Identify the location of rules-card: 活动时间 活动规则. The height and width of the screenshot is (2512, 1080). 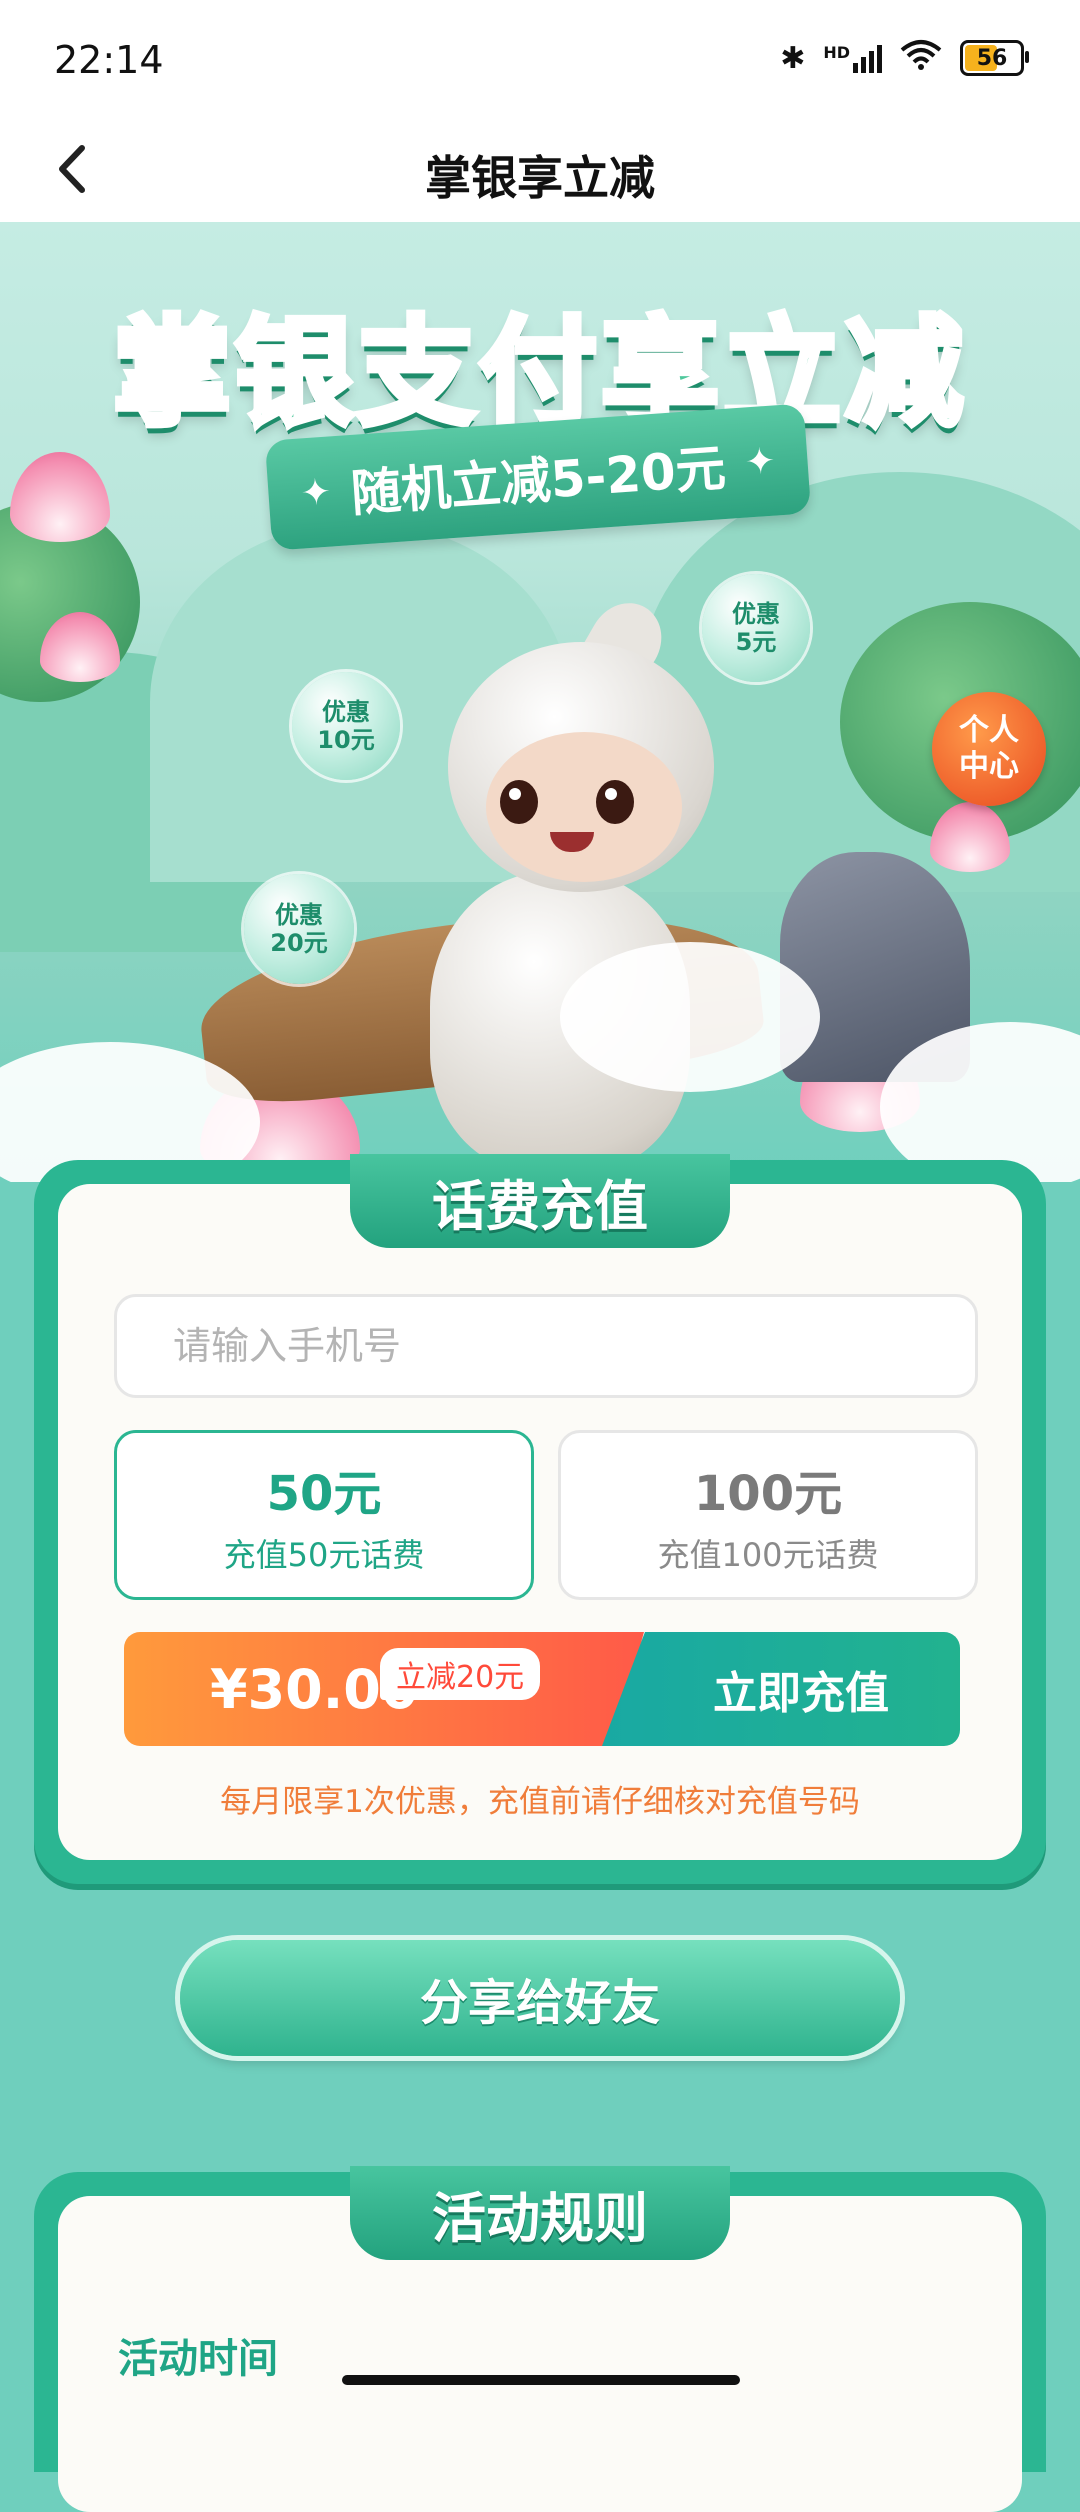
(540, 2339).